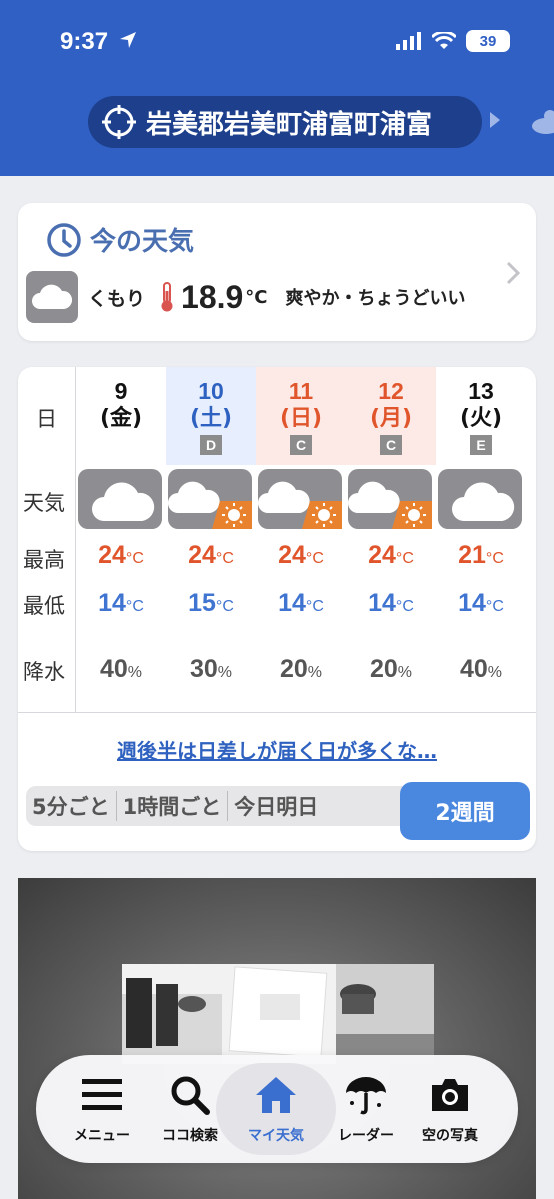 This screenshot has width=554, height=1199. I want to click on wifi-icon, so click(444, 40).